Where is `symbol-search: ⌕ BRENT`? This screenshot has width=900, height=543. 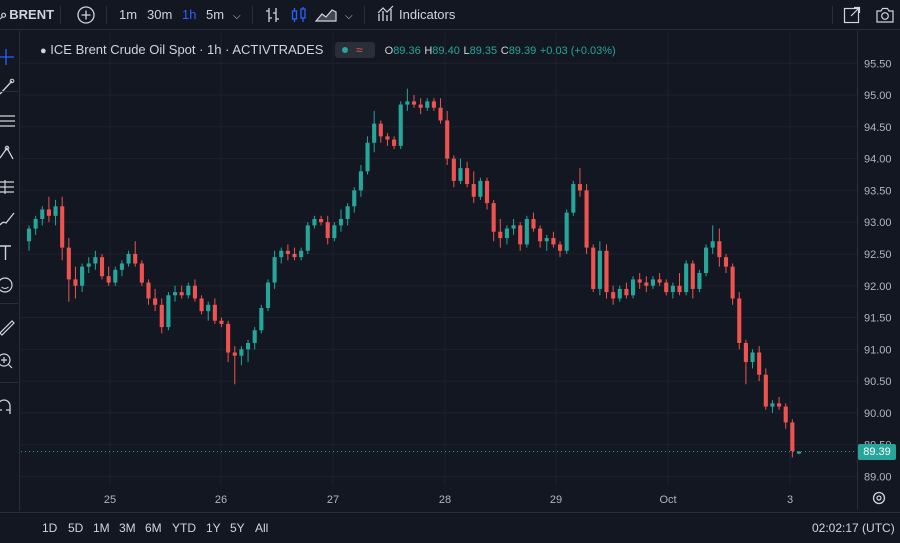
symbol-search: ⌕ BRENT is located at coordinates (27, 15).